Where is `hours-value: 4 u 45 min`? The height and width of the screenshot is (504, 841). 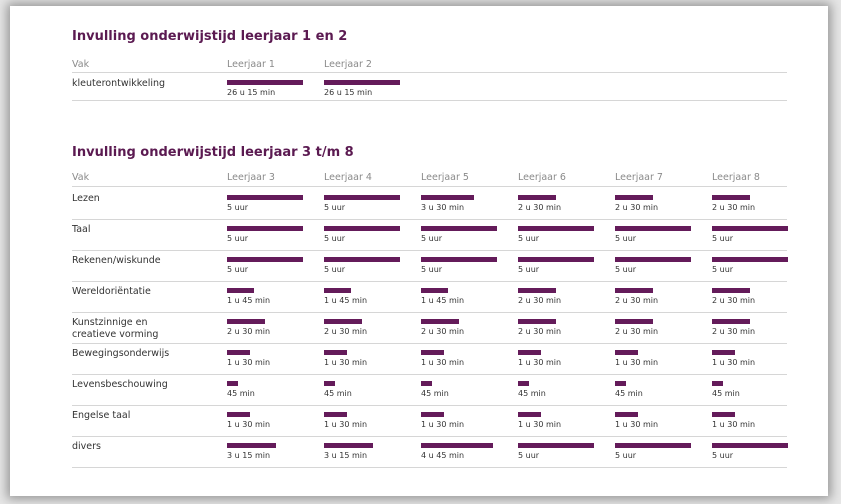
hours-value: 4 u 45 min is located at coordinates (443, 455).